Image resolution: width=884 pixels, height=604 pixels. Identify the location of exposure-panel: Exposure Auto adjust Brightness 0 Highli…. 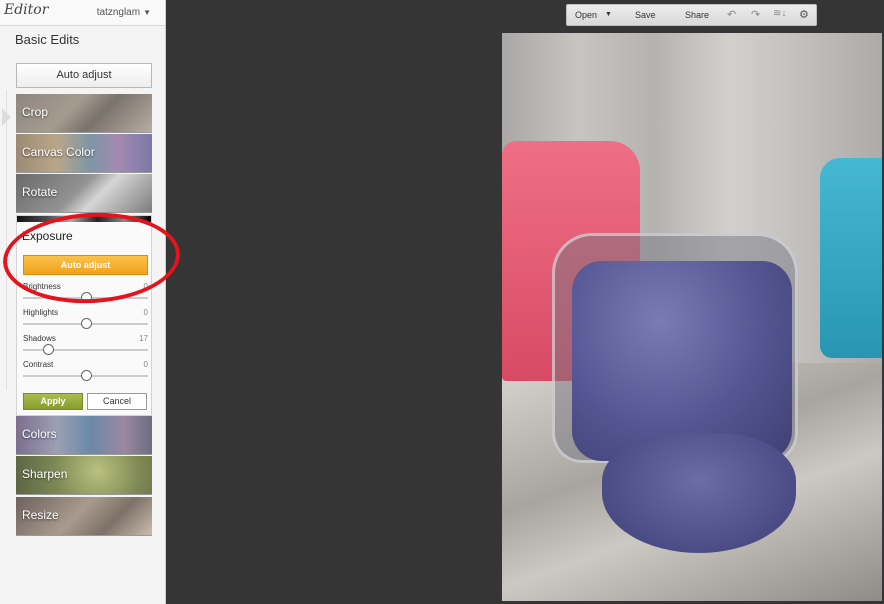
(84, 315).